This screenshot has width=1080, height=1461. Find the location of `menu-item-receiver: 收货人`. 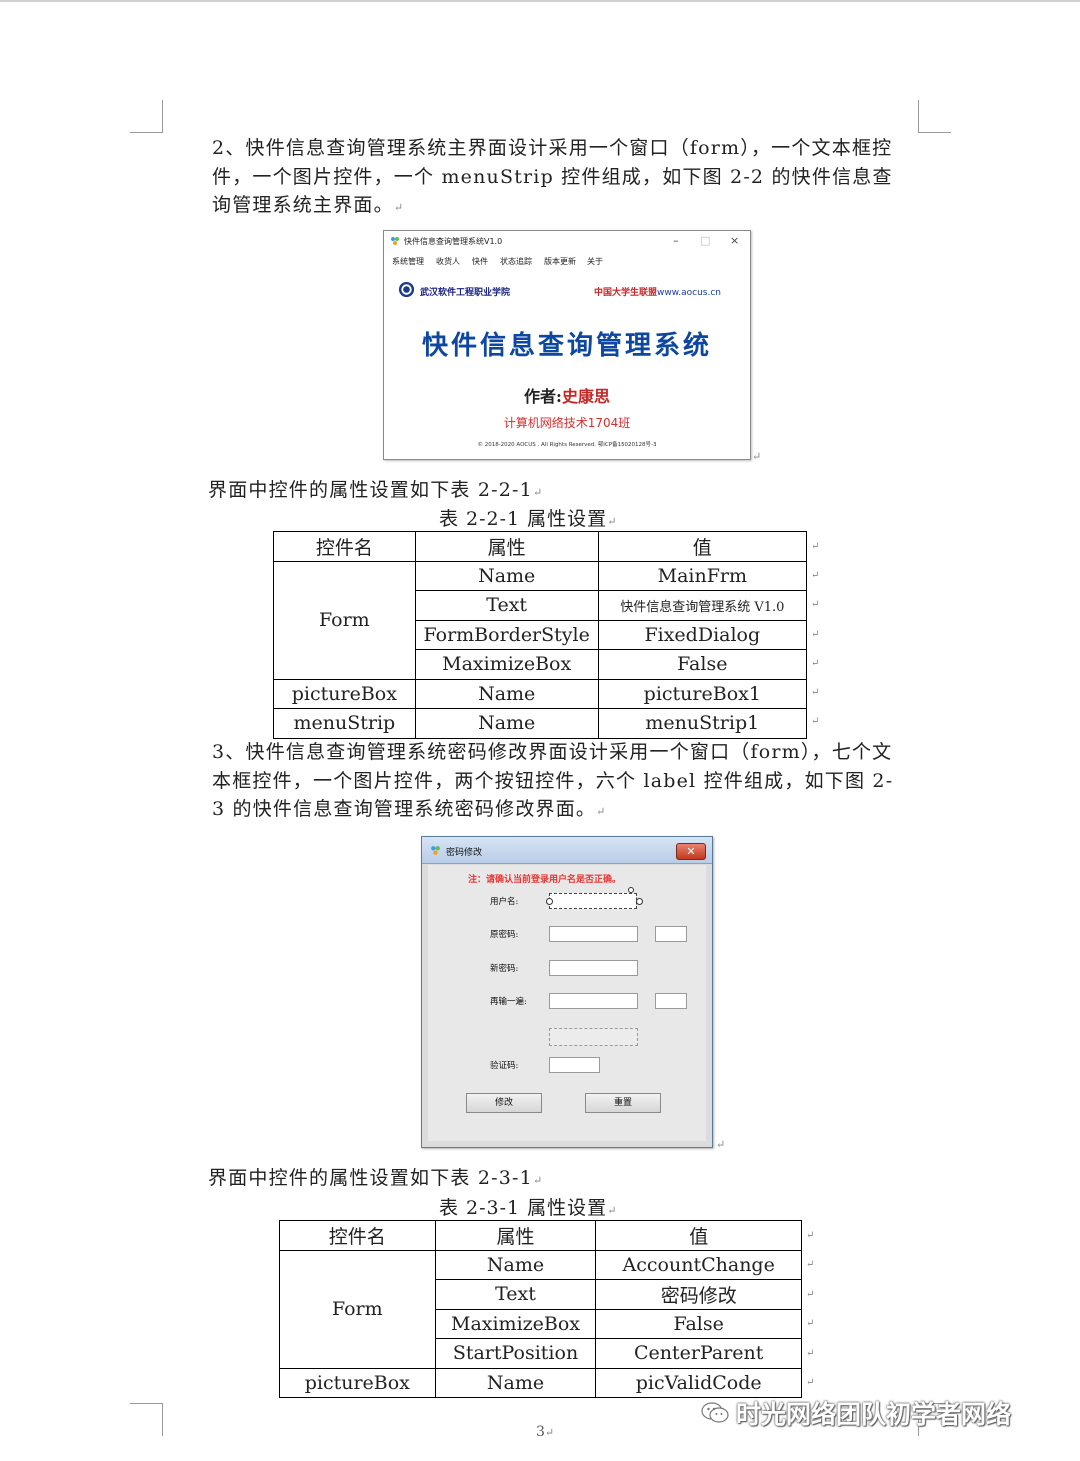

menu-item-receiver: 收货人 is located at coordinates (448, 261).